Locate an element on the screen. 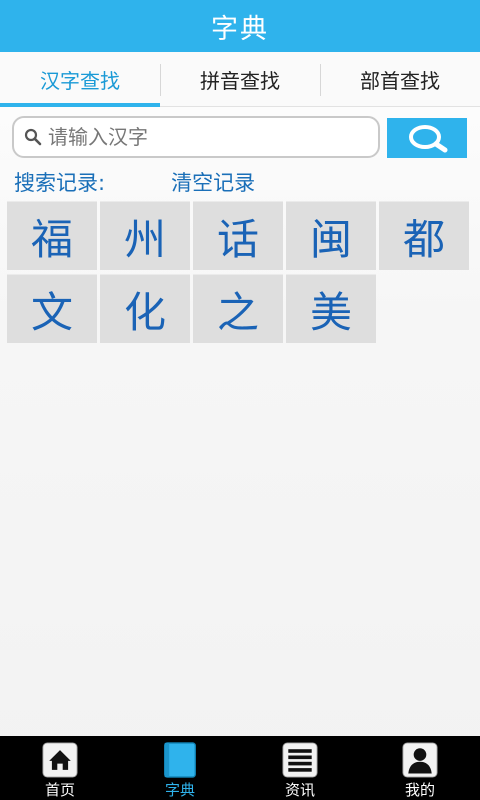 The width and height of the screenshot is (480, 800). search-box is located at coordinates (196, 137).